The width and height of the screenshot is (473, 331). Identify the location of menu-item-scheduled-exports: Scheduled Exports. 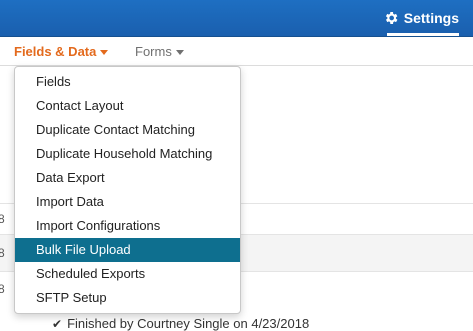
(127, 274).